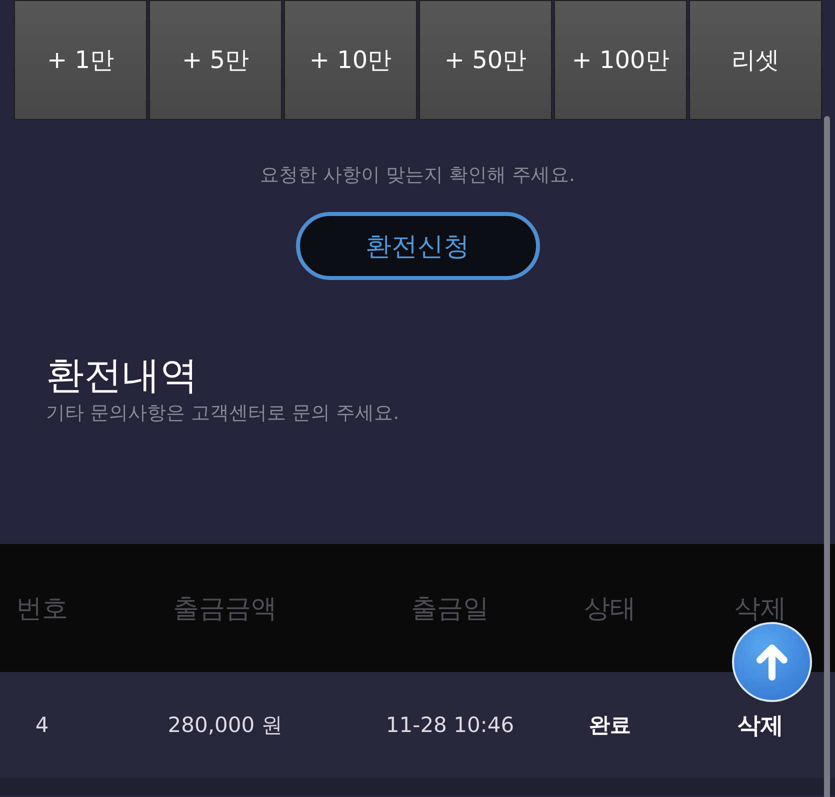  I want to click on column-header: 출금금액, so click(225, 609).